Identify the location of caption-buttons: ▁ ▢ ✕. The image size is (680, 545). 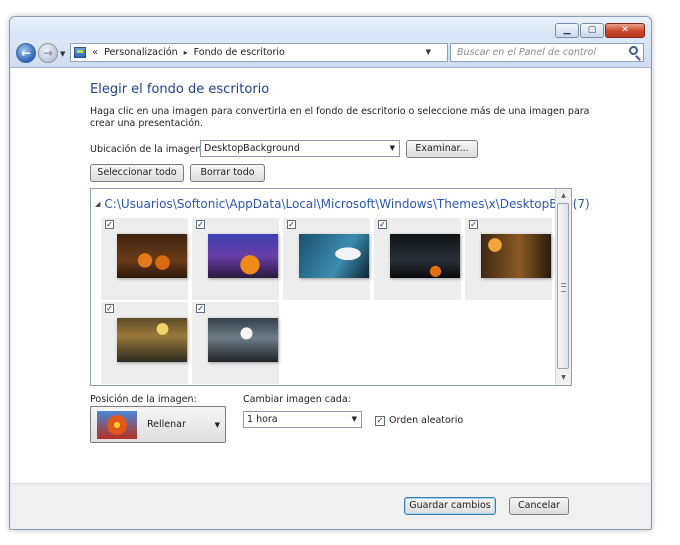
(600, 30).